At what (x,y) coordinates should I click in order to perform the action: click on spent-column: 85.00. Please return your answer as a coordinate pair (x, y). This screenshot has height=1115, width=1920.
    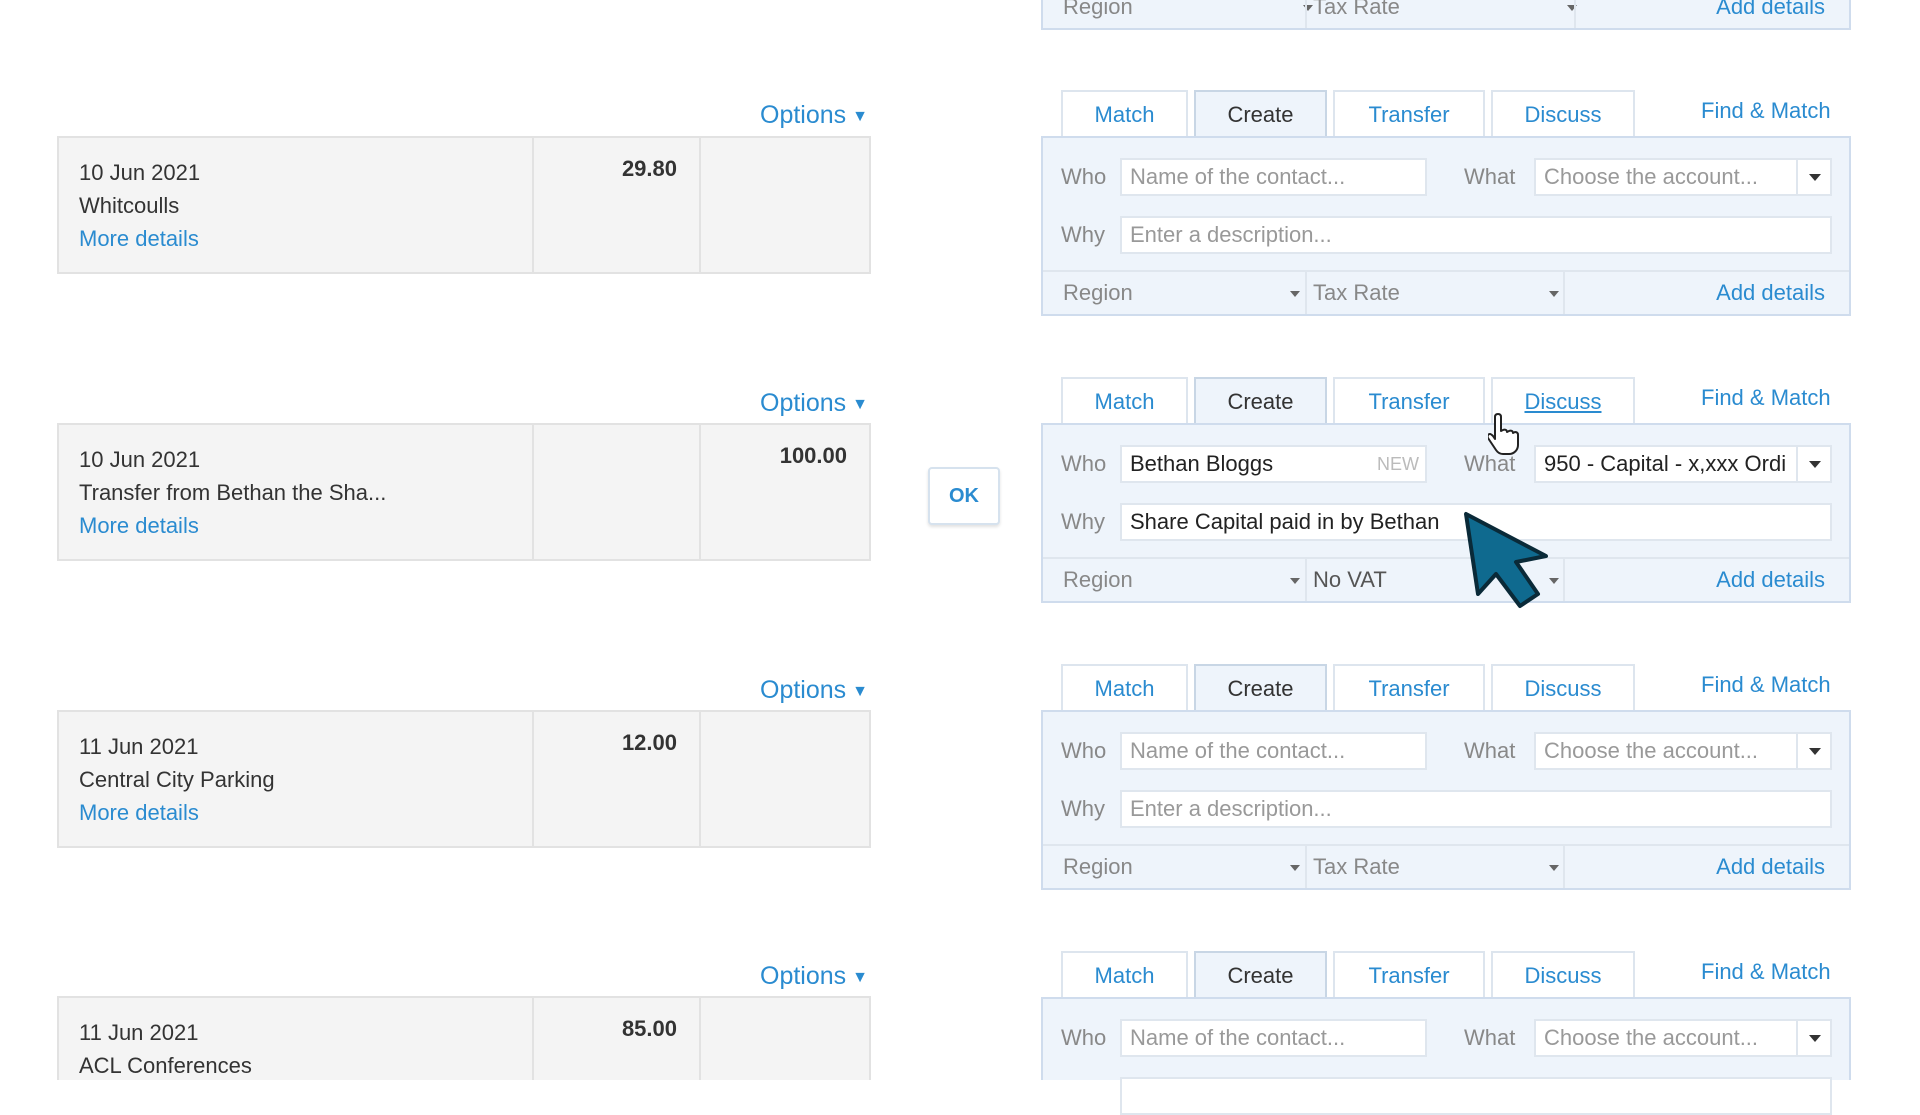
    Looking at the image, I should click on (617, 1039).